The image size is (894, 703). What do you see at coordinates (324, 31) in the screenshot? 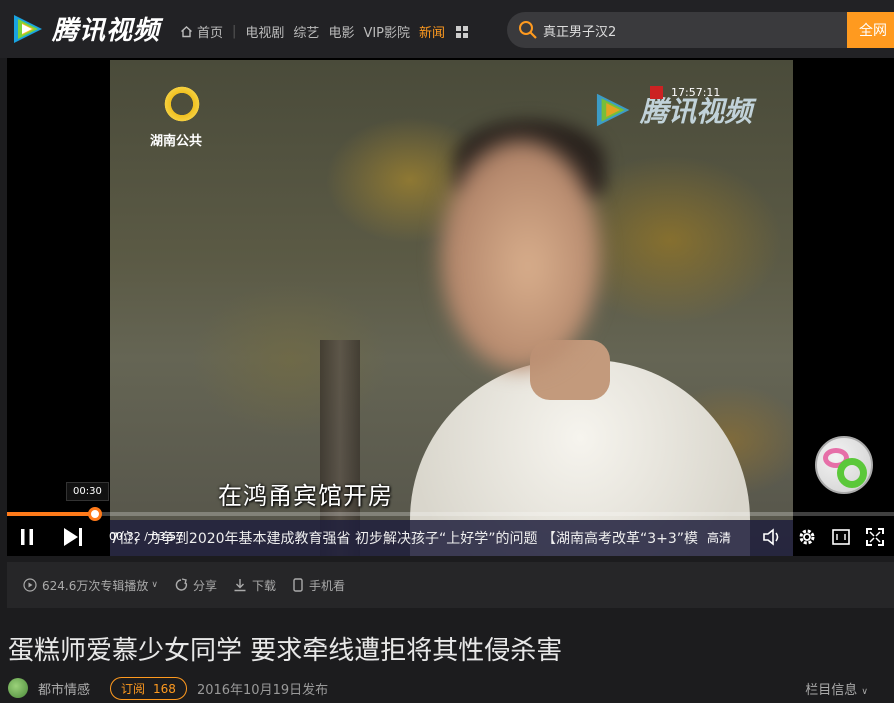
I see `main-nav: 首页 | 电视剧 综艺 电影 VIP影院 新闻` at bounding box center [324, 31].